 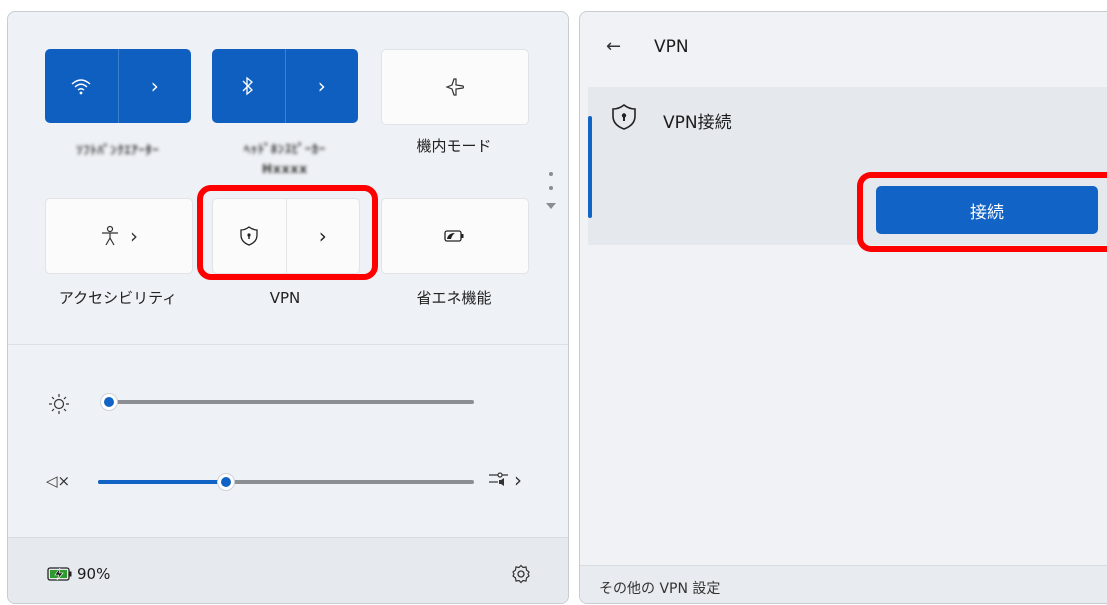 What do you see at coordinates (118, 150) in the screenshot?
I see `wifi-label: ｿﾌﾄﾊﾞﾝｸｴｱｰﾀｰ` at bounding box center [118, 150].